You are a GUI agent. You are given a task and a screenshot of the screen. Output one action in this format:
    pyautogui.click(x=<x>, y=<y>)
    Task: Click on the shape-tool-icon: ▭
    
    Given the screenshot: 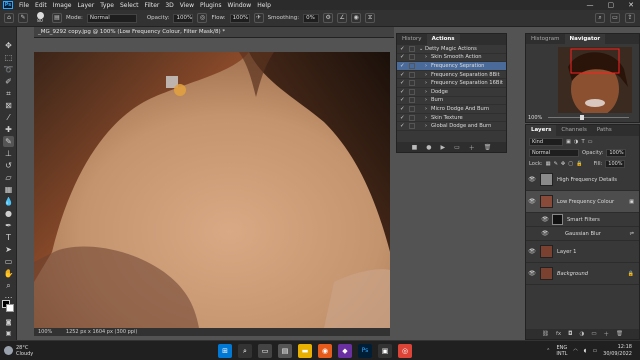 What is the action you would take?
    pyautogui.click(x=8, y=261)
    